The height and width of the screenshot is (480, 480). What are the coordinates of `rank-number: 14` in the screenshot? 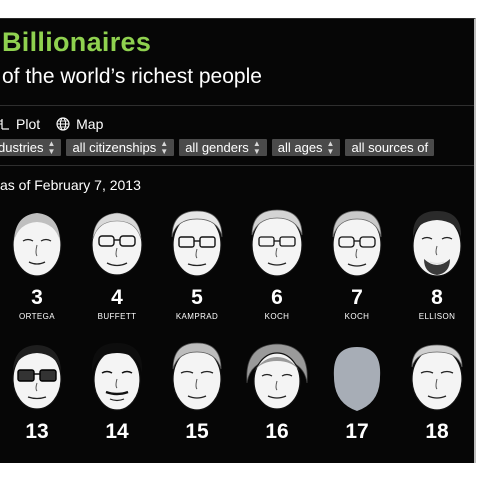 It's located at (117, 431).